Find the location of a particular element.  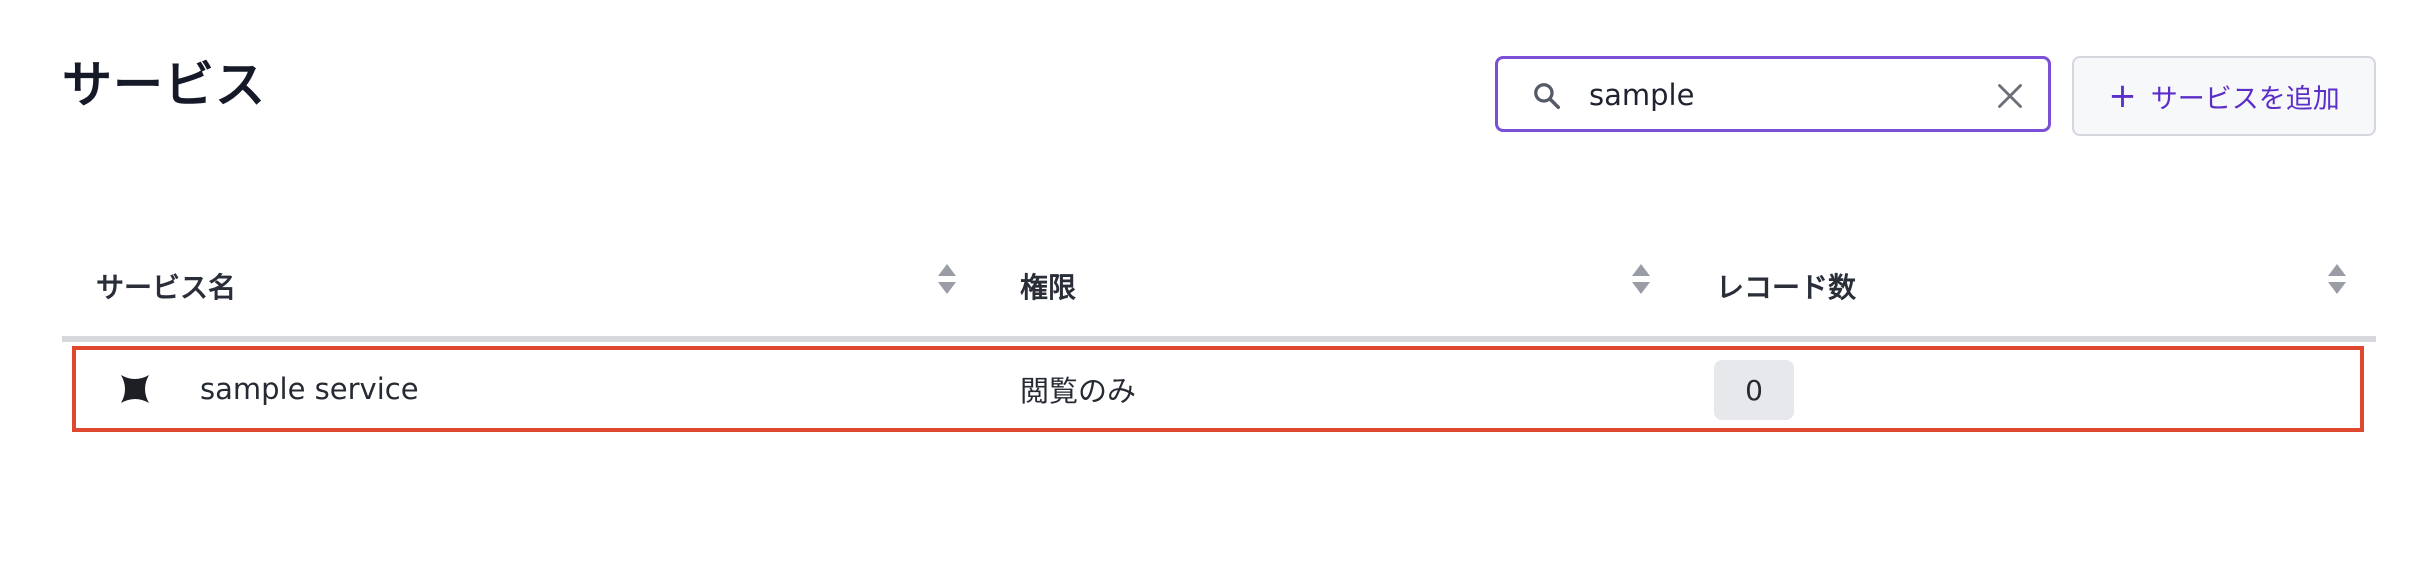

search-icon is located at coordinates (1547, 96).